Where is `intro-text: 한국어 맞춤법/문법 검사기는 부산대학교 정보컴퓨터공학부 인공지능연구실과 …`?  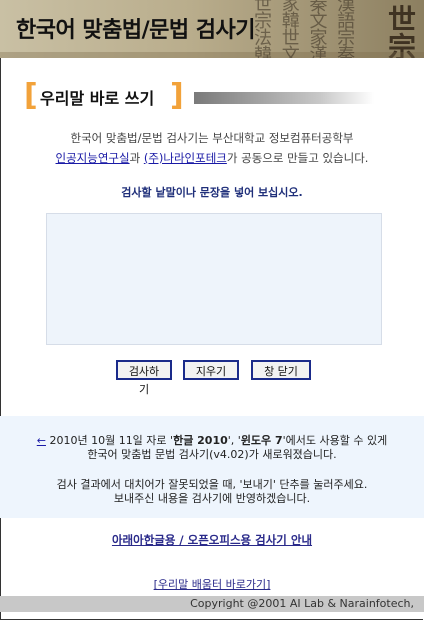
intro-text: 한국어 맞춤법/문법 검사기는 부산대학교 정보컴퓨터공학부 인공지능연구실과 … is located at coordinates (212, 148).